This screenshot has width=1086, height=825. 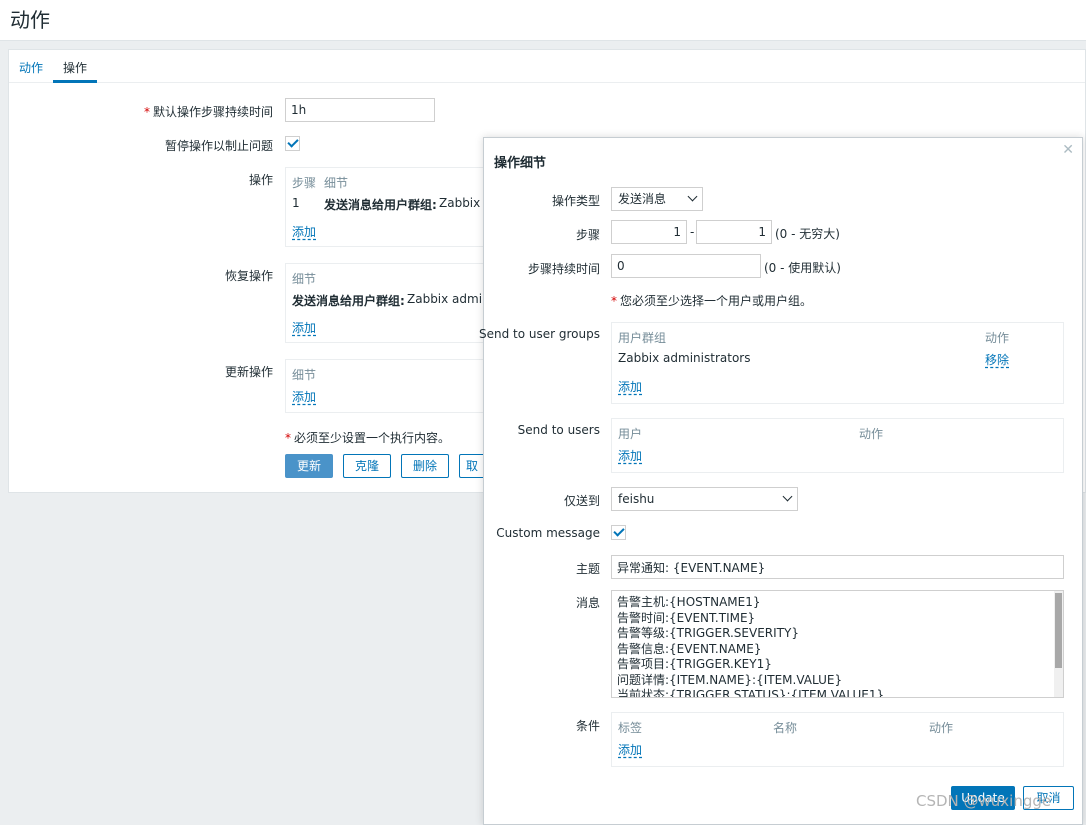 What do you see at coordinates (837, 445) in the screenshot?
I see `users-table: 用户 动作 添加` at bounding box center [837, 445].